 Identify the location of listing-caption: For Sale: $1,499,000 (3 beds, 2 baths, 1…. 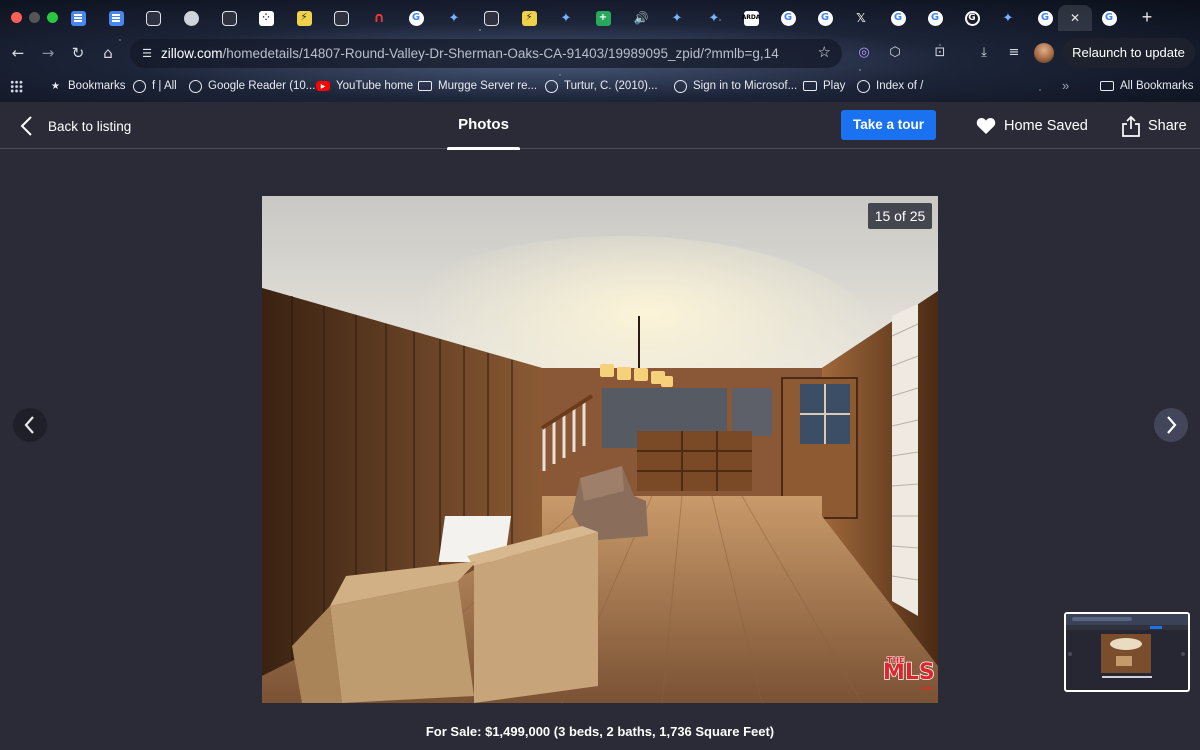
(600, 731).